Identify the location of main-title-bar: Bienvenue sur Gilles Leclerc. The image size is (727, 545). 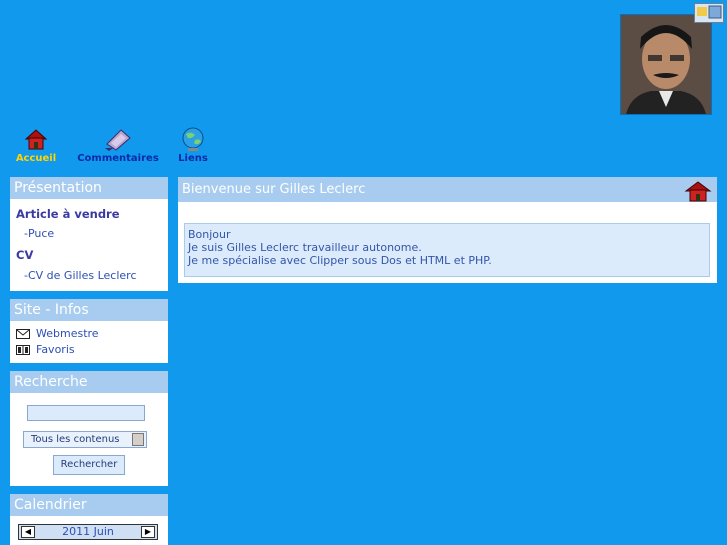
(447, 189).